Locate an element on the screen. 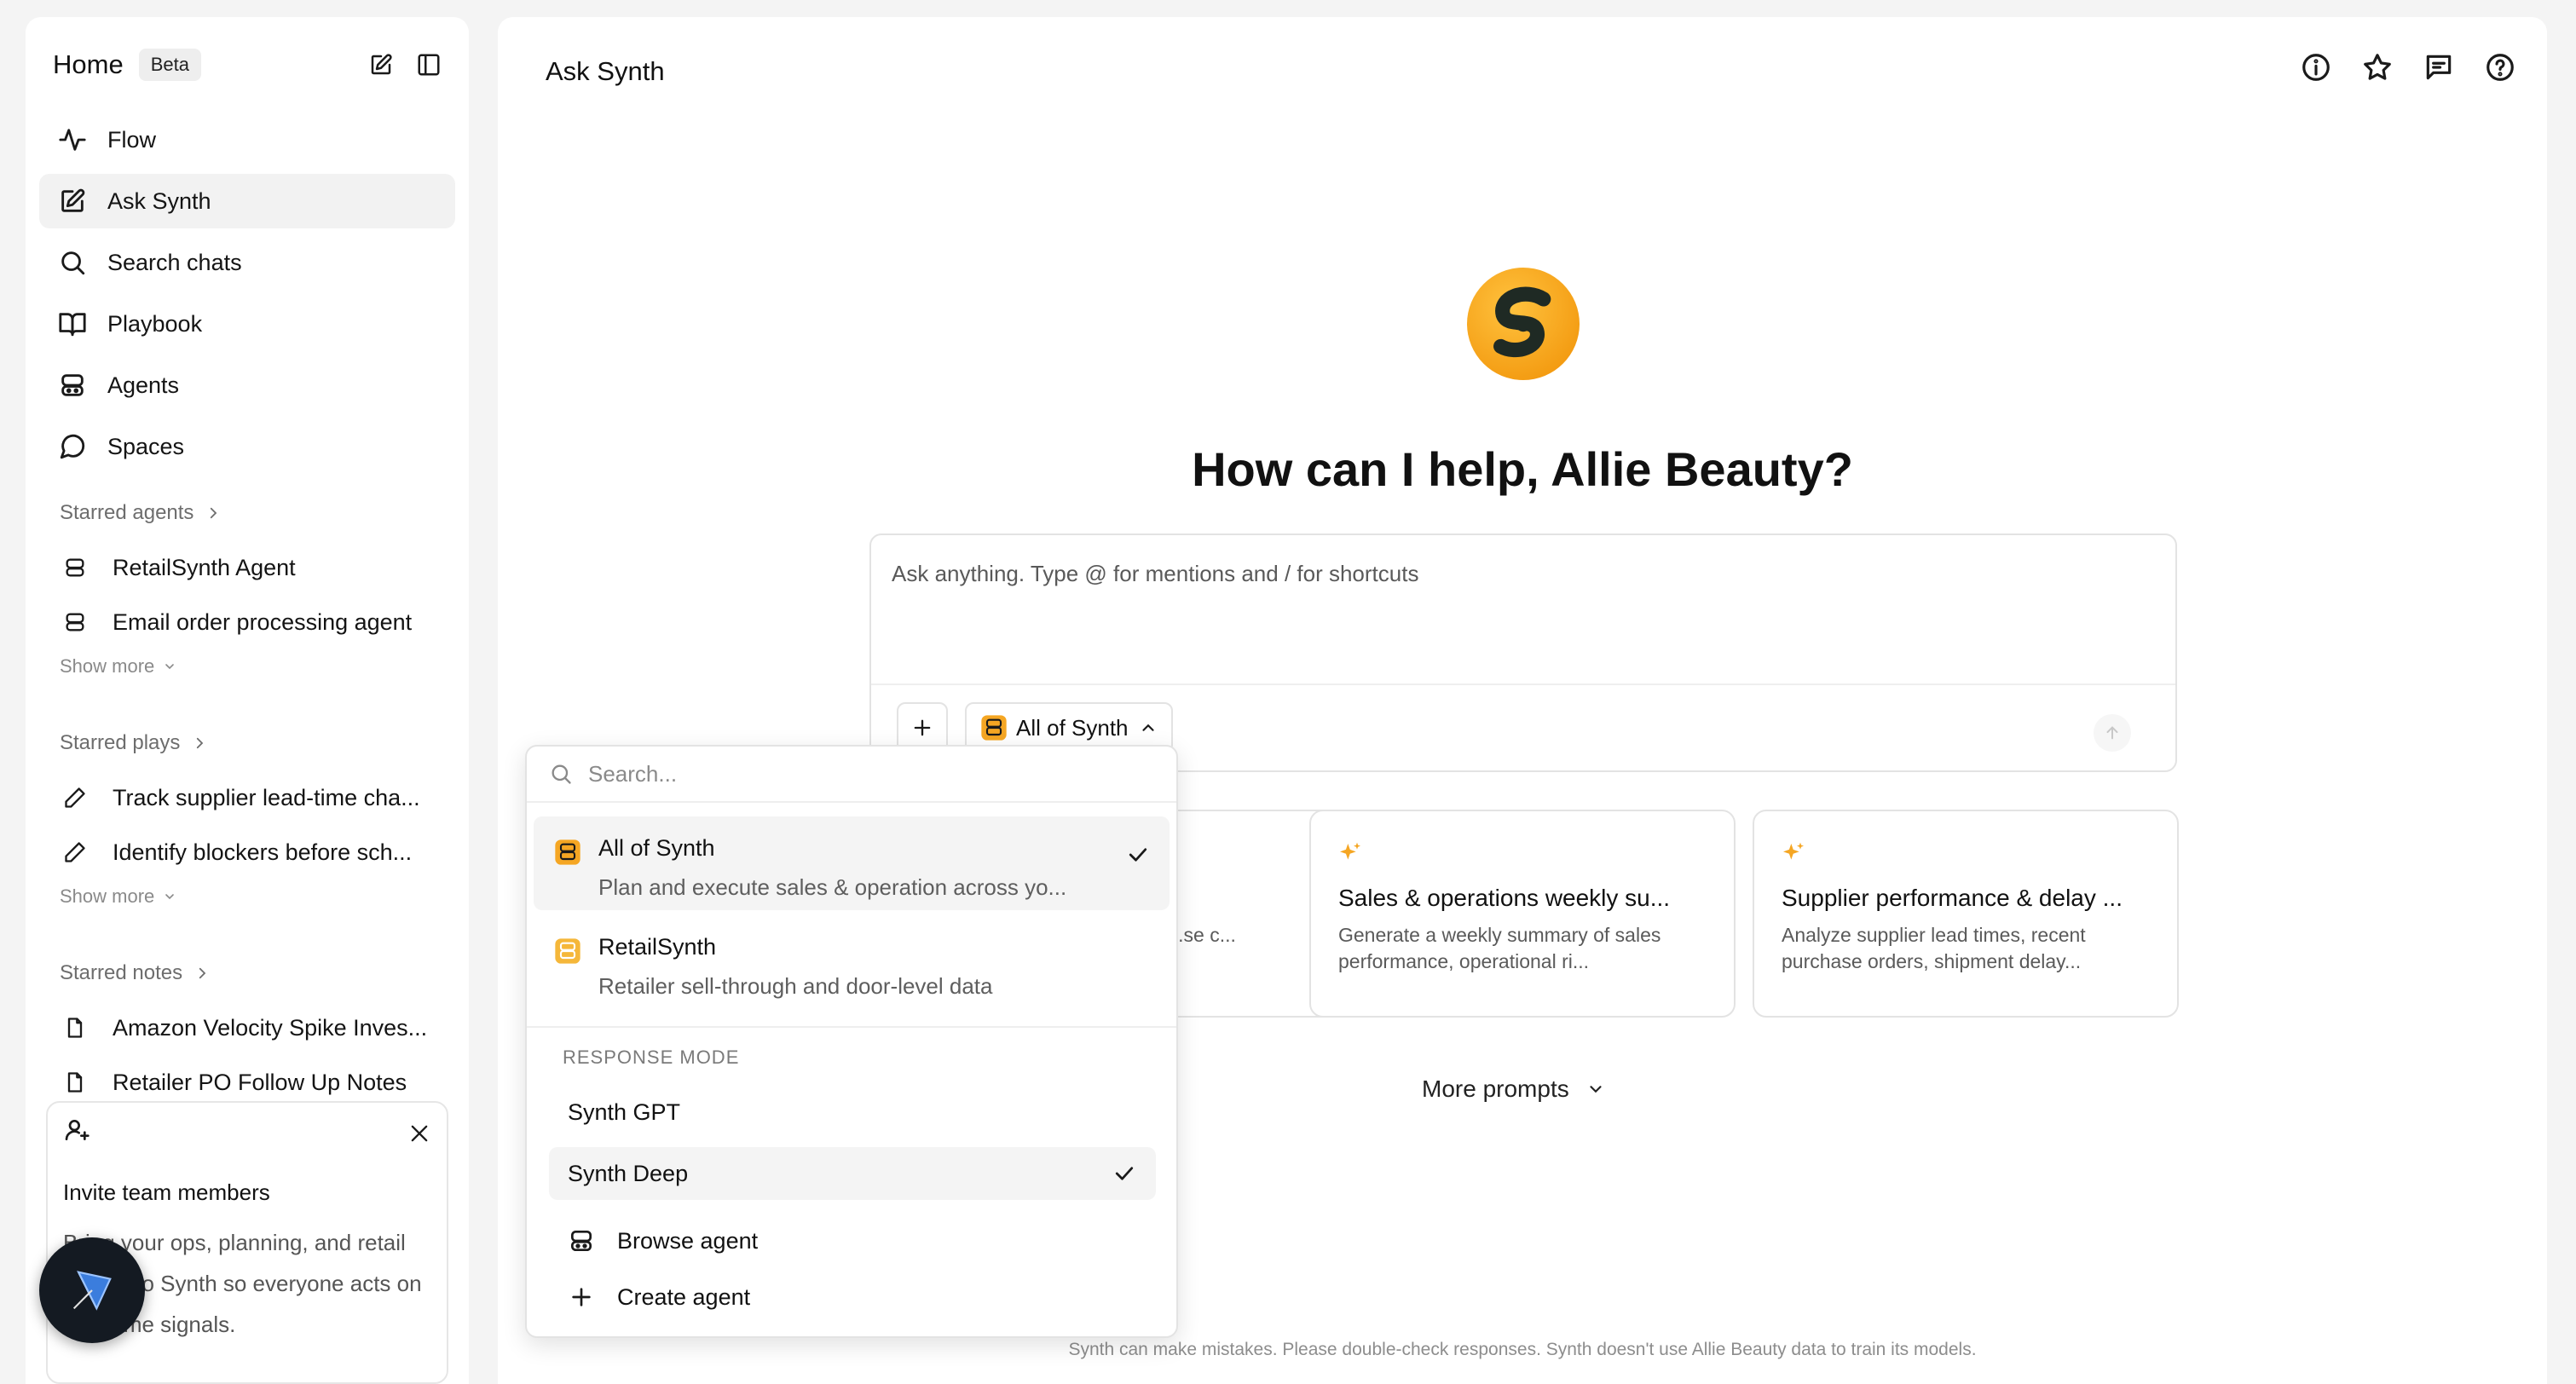 This screenshot has height=1384, width=2576. search-icon is located at coordinates (561, 774).